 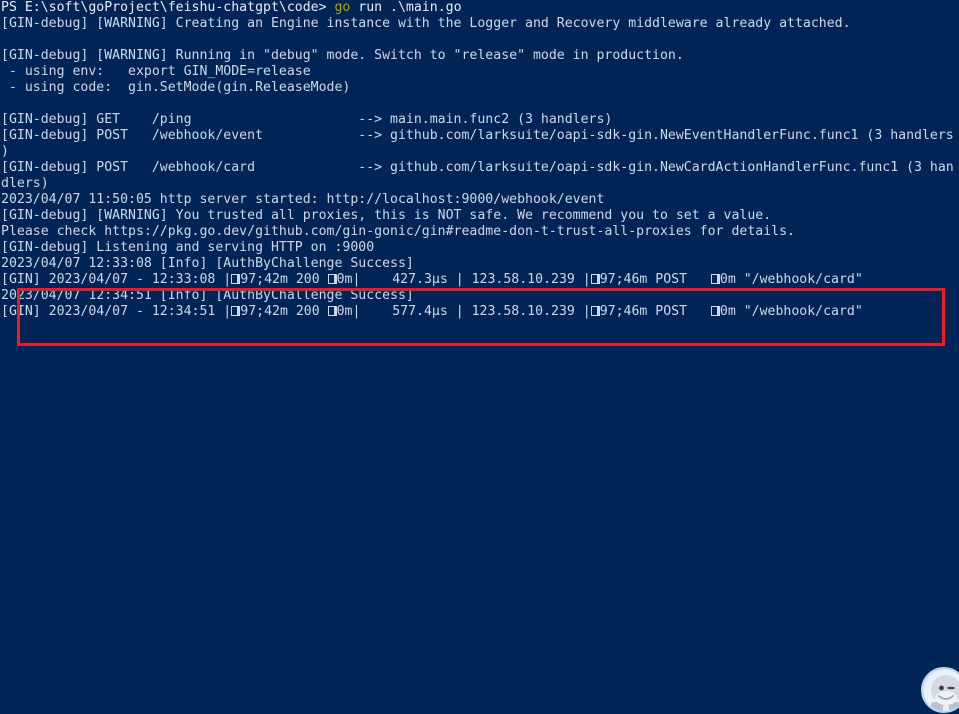 What do you see at coordinates (116, 279) in the screenshot?
I see `gin-line-prefix: [GIN] 2023/04/07 - 12:33:08 |` at bounding box center [116, 279].